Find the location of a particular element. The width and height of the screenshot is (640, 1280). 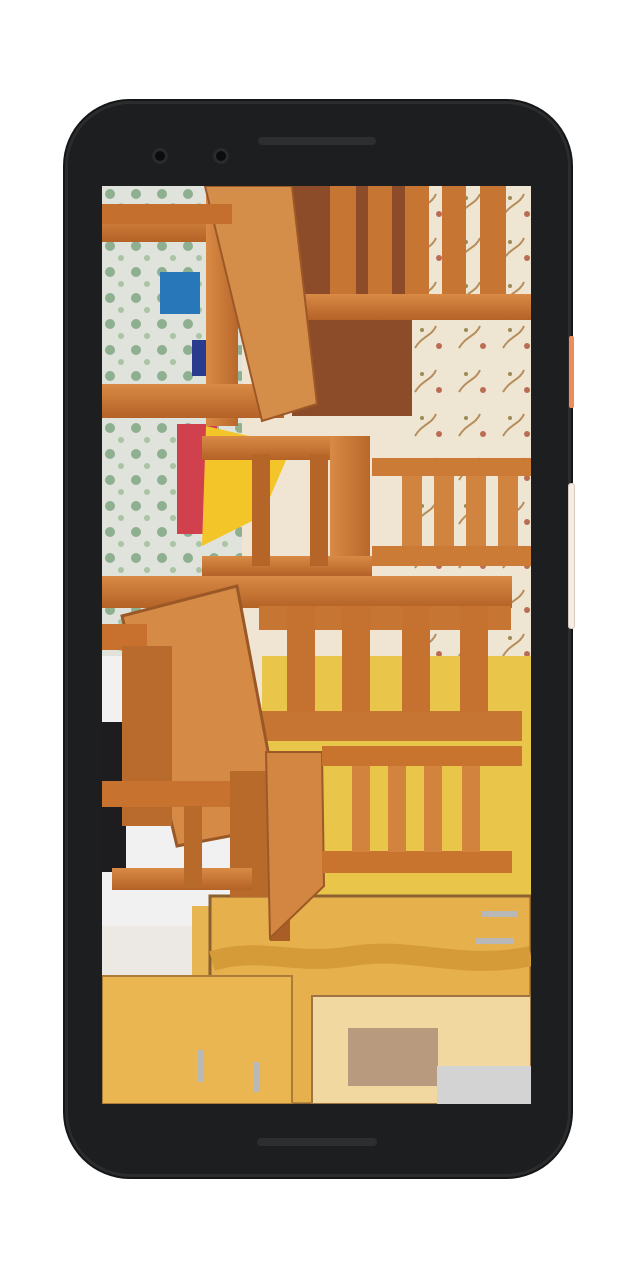

power-button is located at coordinates (571, 372).